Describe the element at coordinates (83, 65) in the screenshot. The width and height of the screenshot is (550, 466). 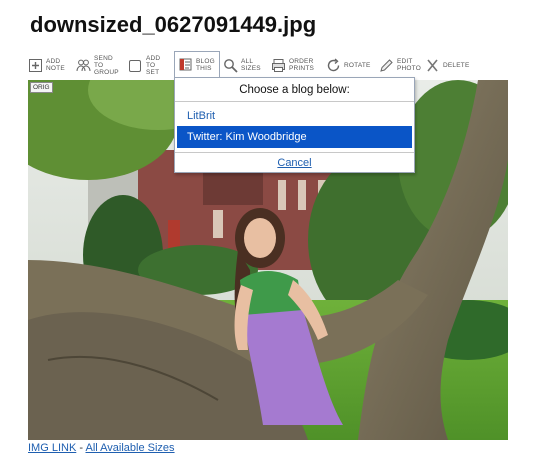
I see `send-to-group-icon` at that location.